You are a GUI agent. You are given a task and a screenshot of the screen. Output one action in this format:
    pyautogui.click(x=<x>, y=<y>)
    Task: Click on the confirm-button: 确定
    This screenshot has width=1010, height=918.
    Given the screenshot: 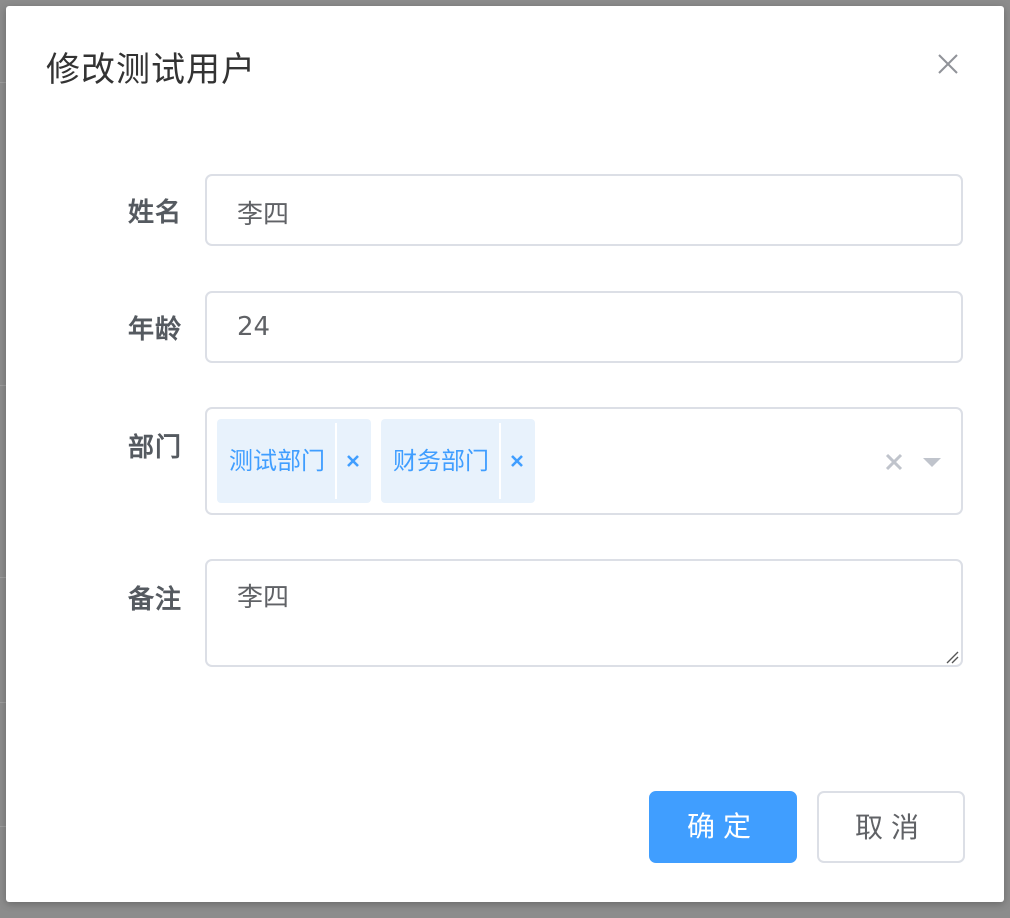 What is the action you would take?
    pyautogui.click(x=723, y=827)
    